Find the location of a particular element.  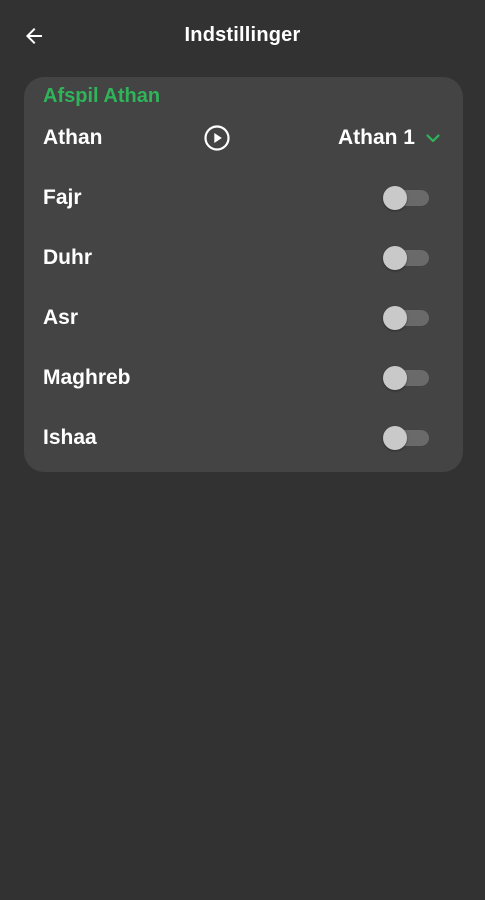

page-title: Indstillinger is located at coordinates (242, 35).